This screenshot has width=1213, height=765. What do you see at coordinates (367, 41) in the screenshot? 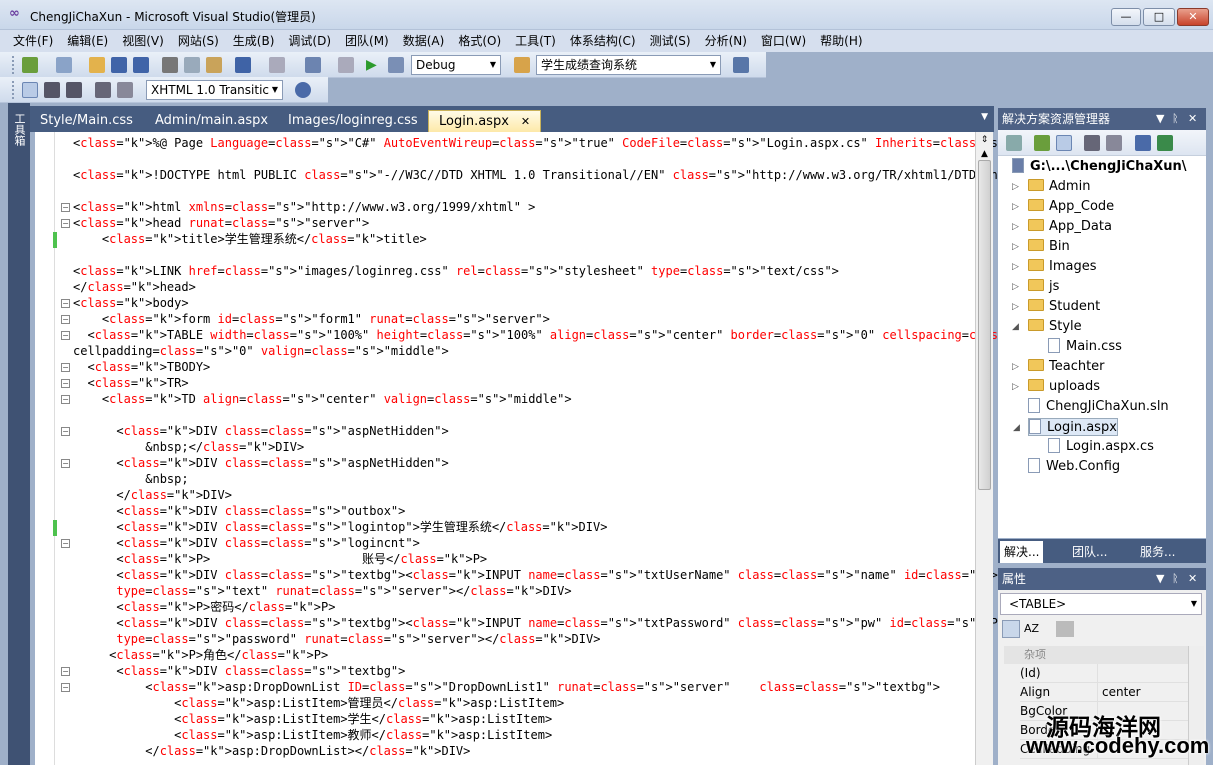
I see `menu-item: 团队(M)` at bounding box center [367, 41].